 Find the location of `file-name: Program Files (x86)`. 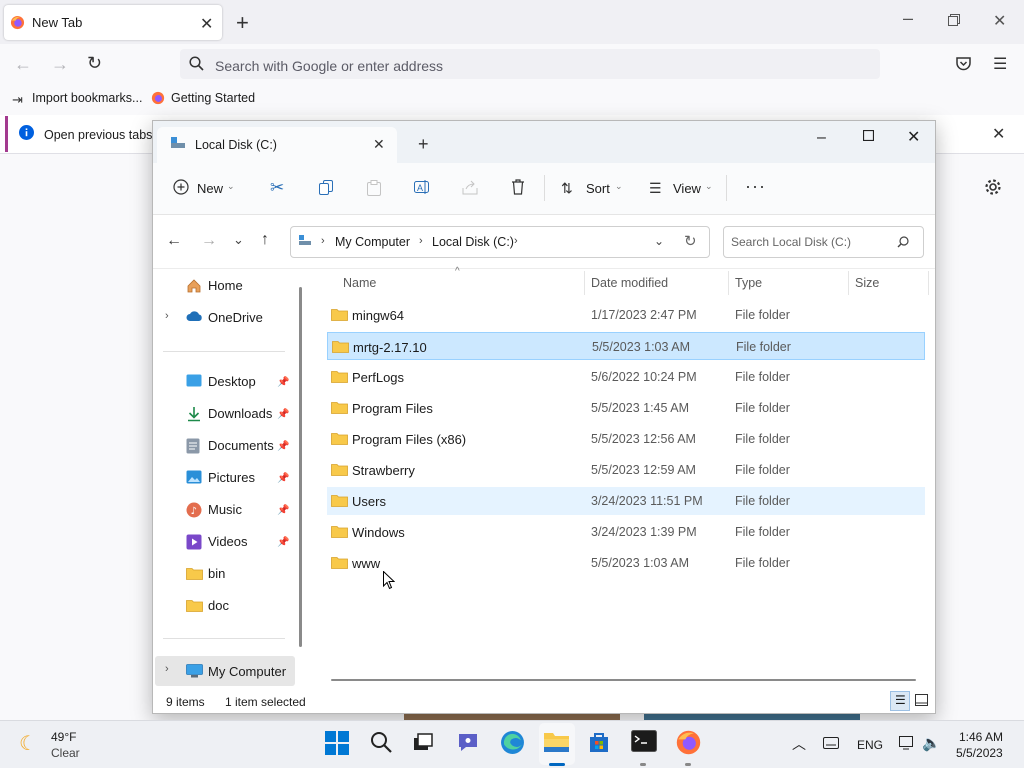

file-name: Program Files (x86) is located at coordinates (409, 439).